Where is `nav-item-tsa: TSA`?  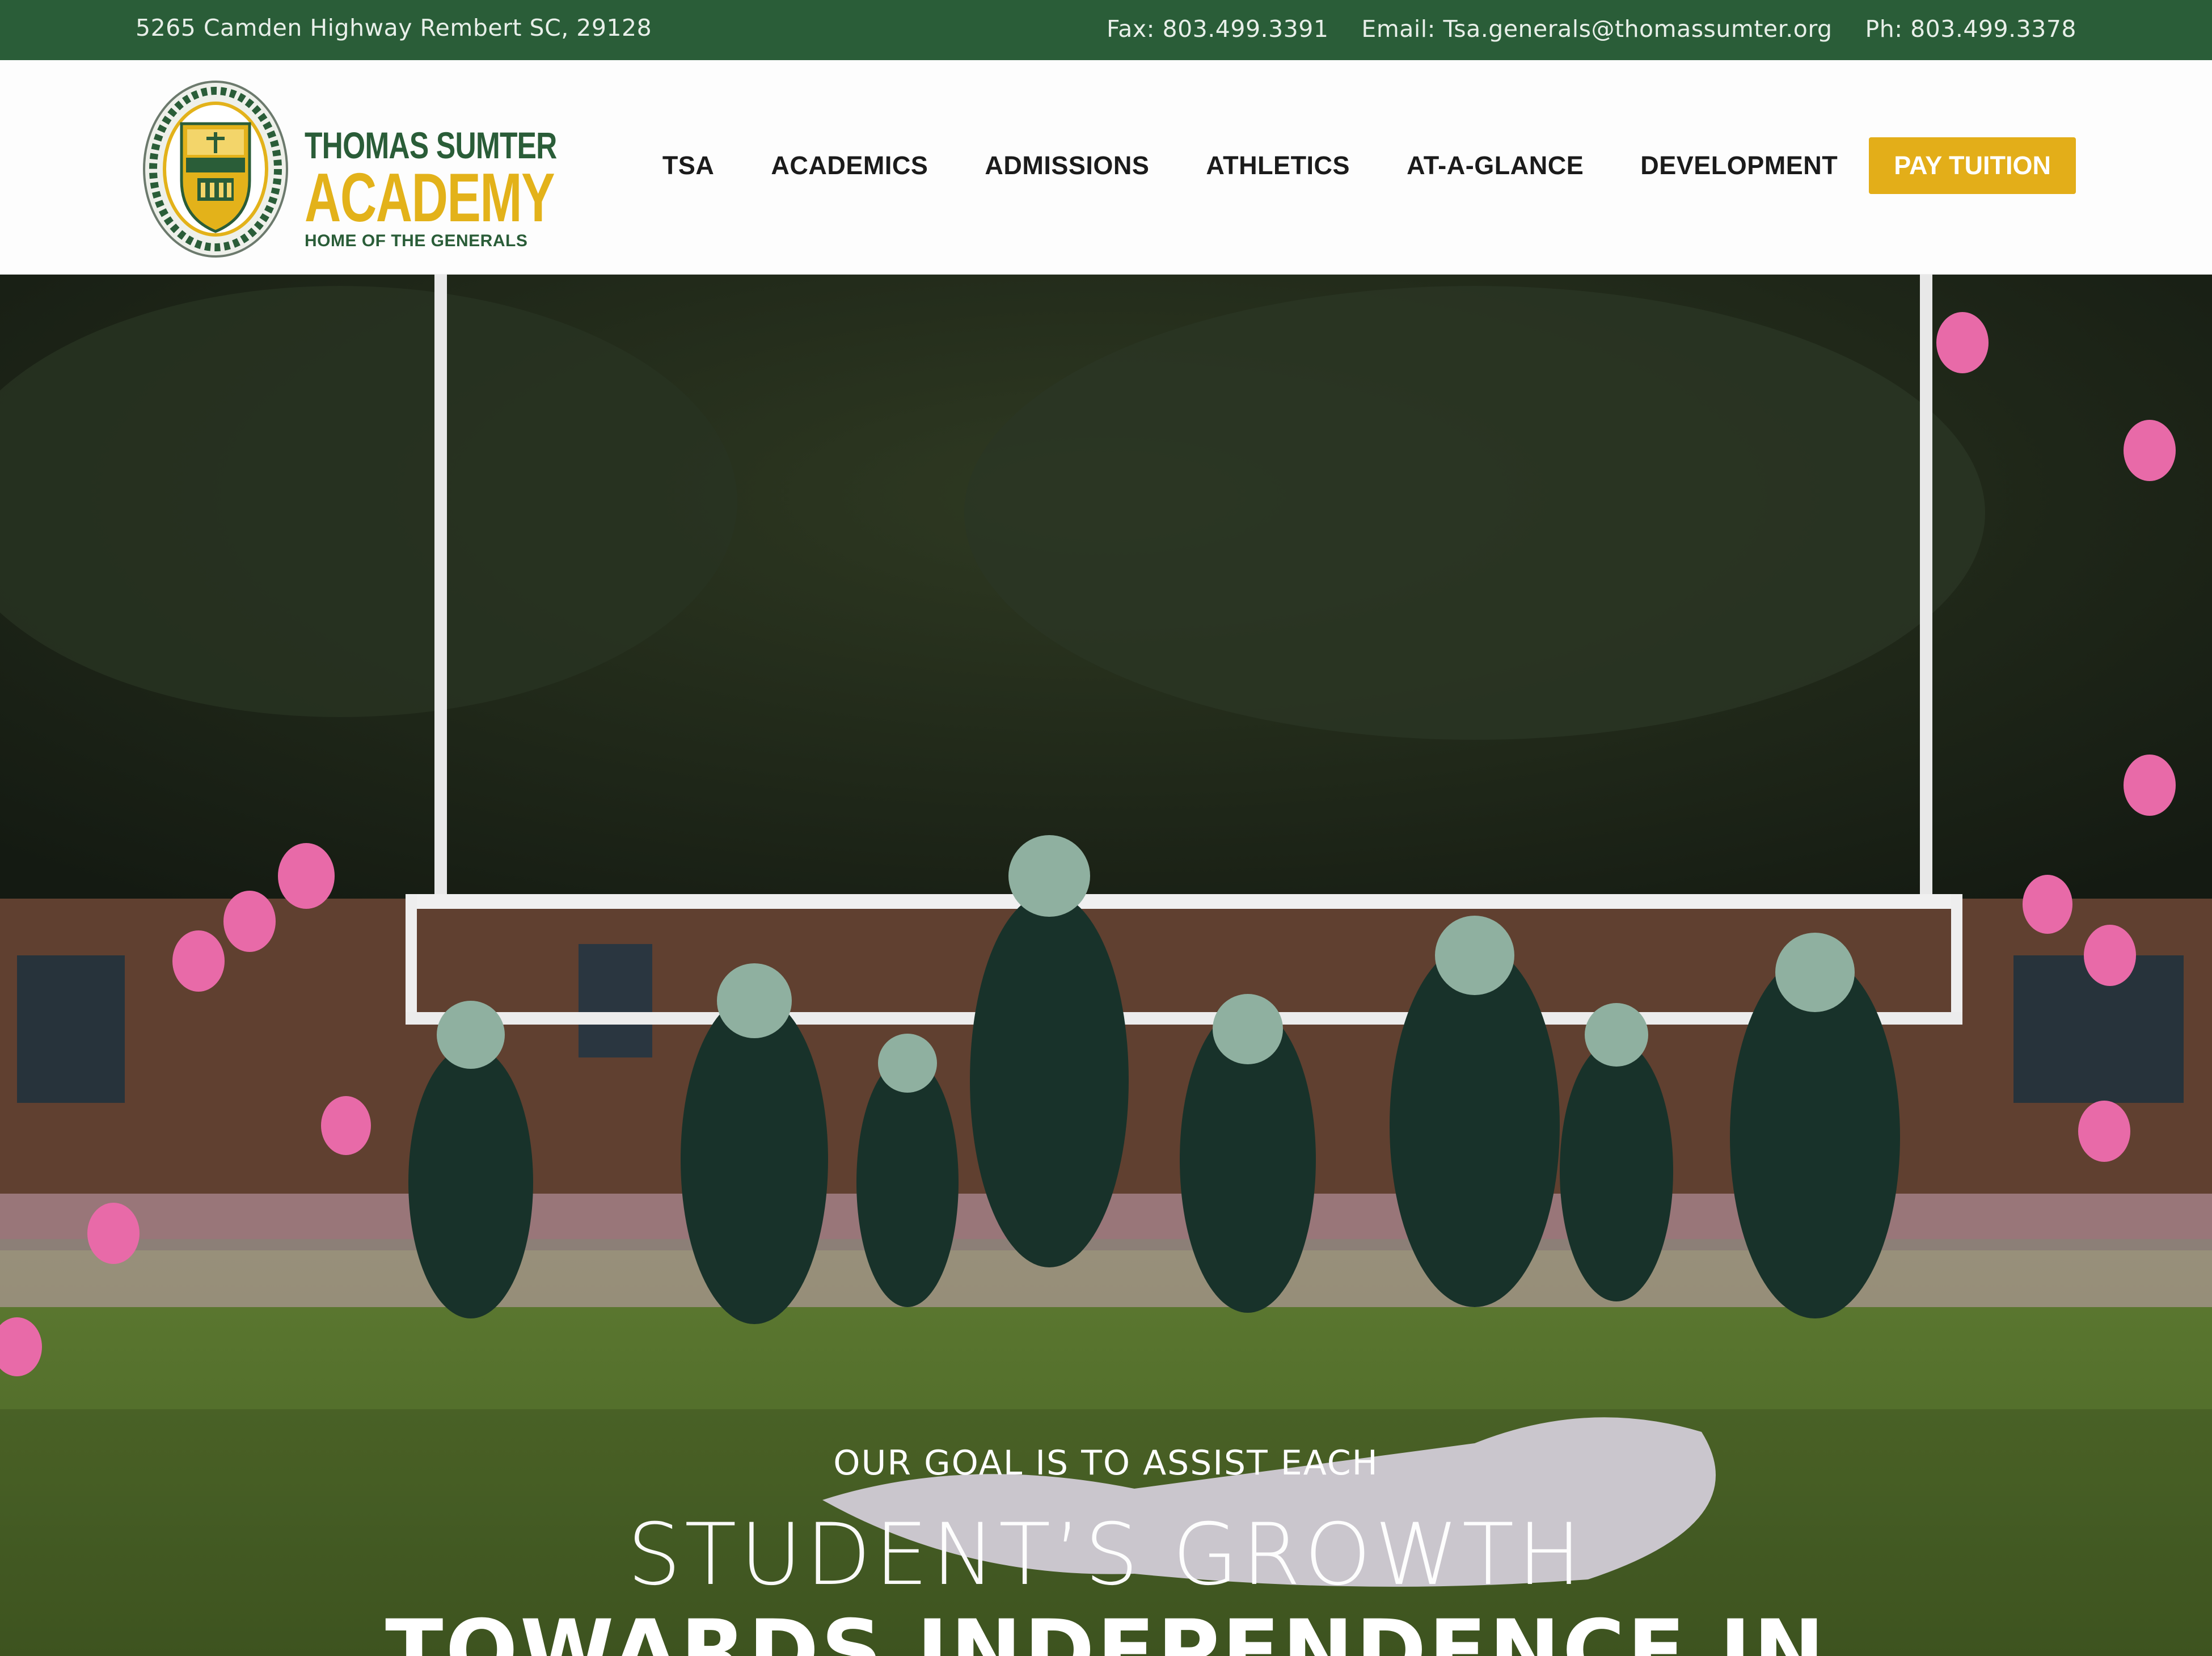
nav-item-tsa: TSA is located at coordinates (688, 165).